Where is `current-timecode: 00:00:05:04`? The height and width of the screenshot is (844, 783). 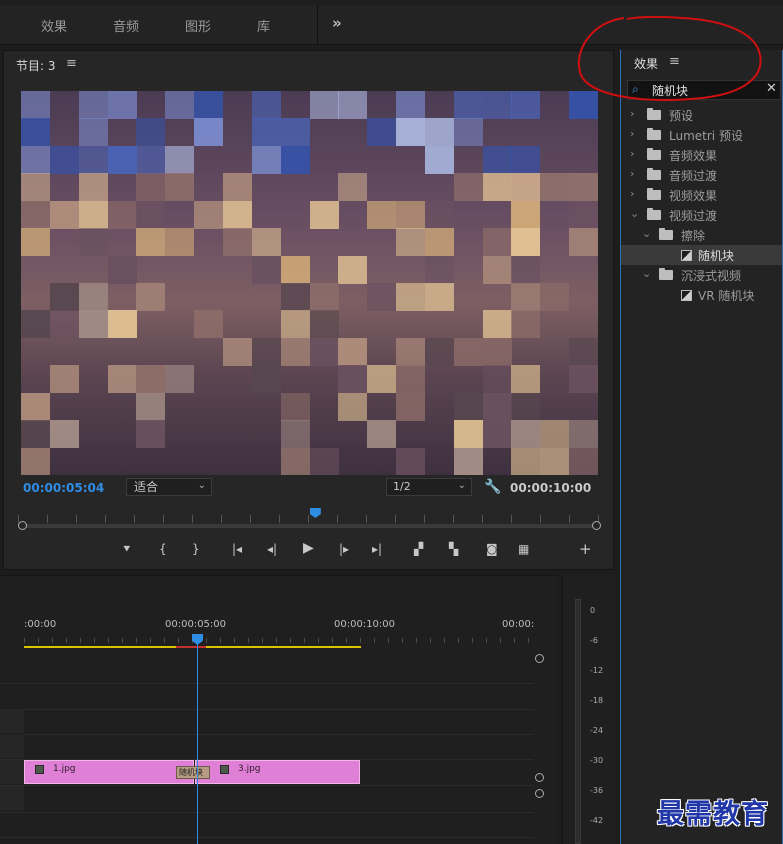
current-timecode: 00:00:05:04 is located at coordinates (63, 488).